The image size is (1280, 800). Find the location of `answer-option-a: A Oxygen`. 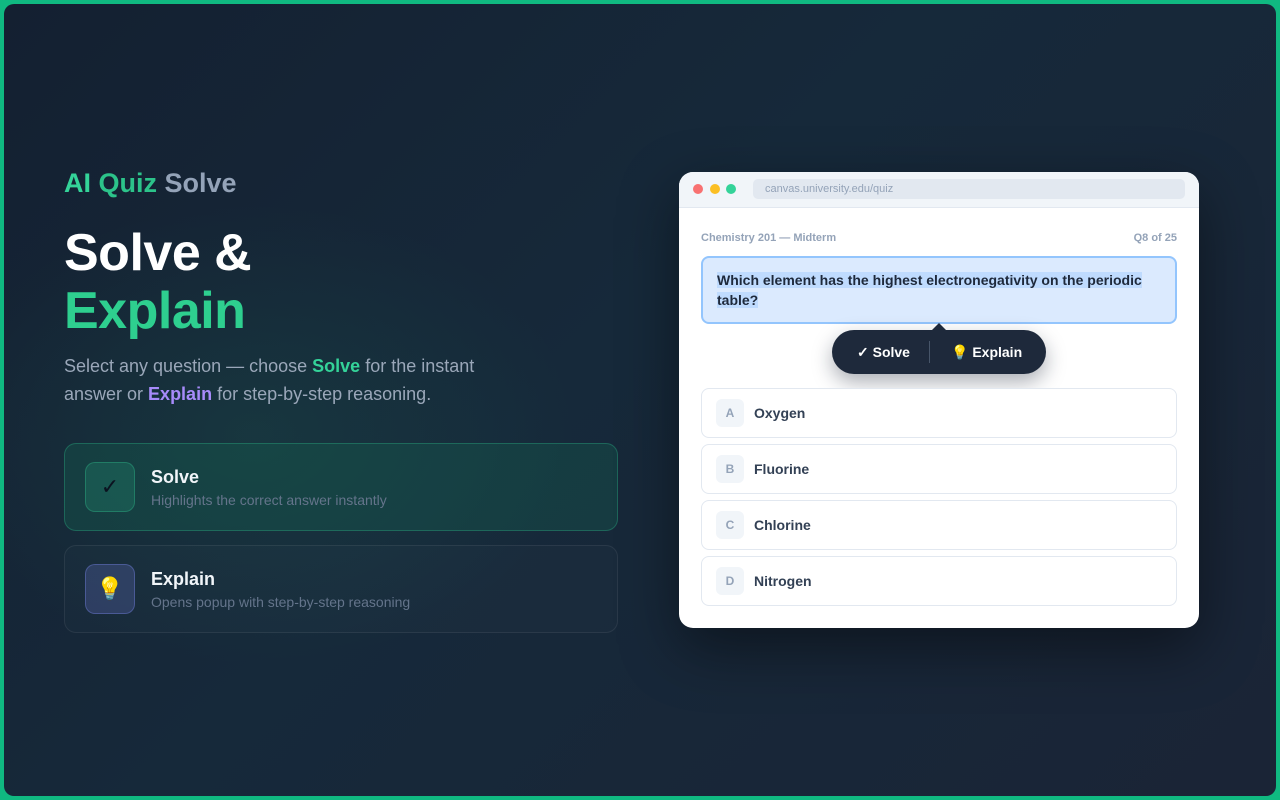

answer-option-a: A Oxygen is located at coordinates (939, 413).